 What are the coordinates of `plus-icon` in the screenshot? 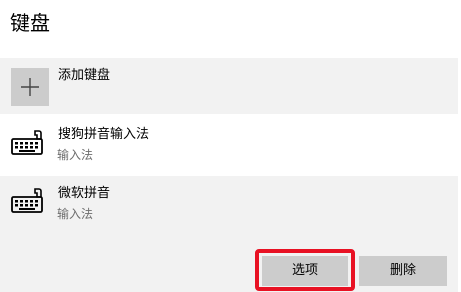 It's located at (30, 87).